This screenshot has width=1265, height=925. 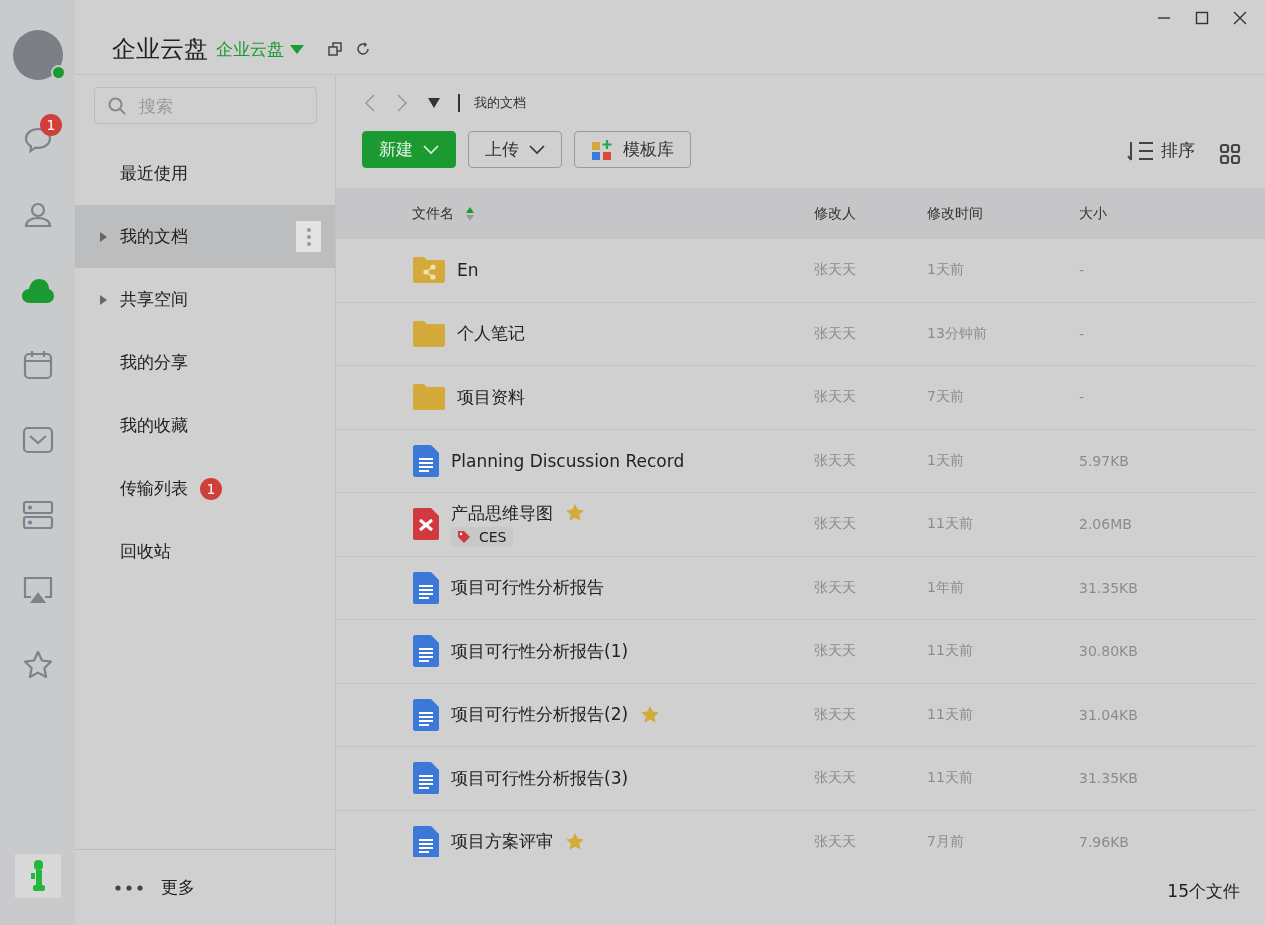 I want to click on dots-icon, so click(x=129, y=887).